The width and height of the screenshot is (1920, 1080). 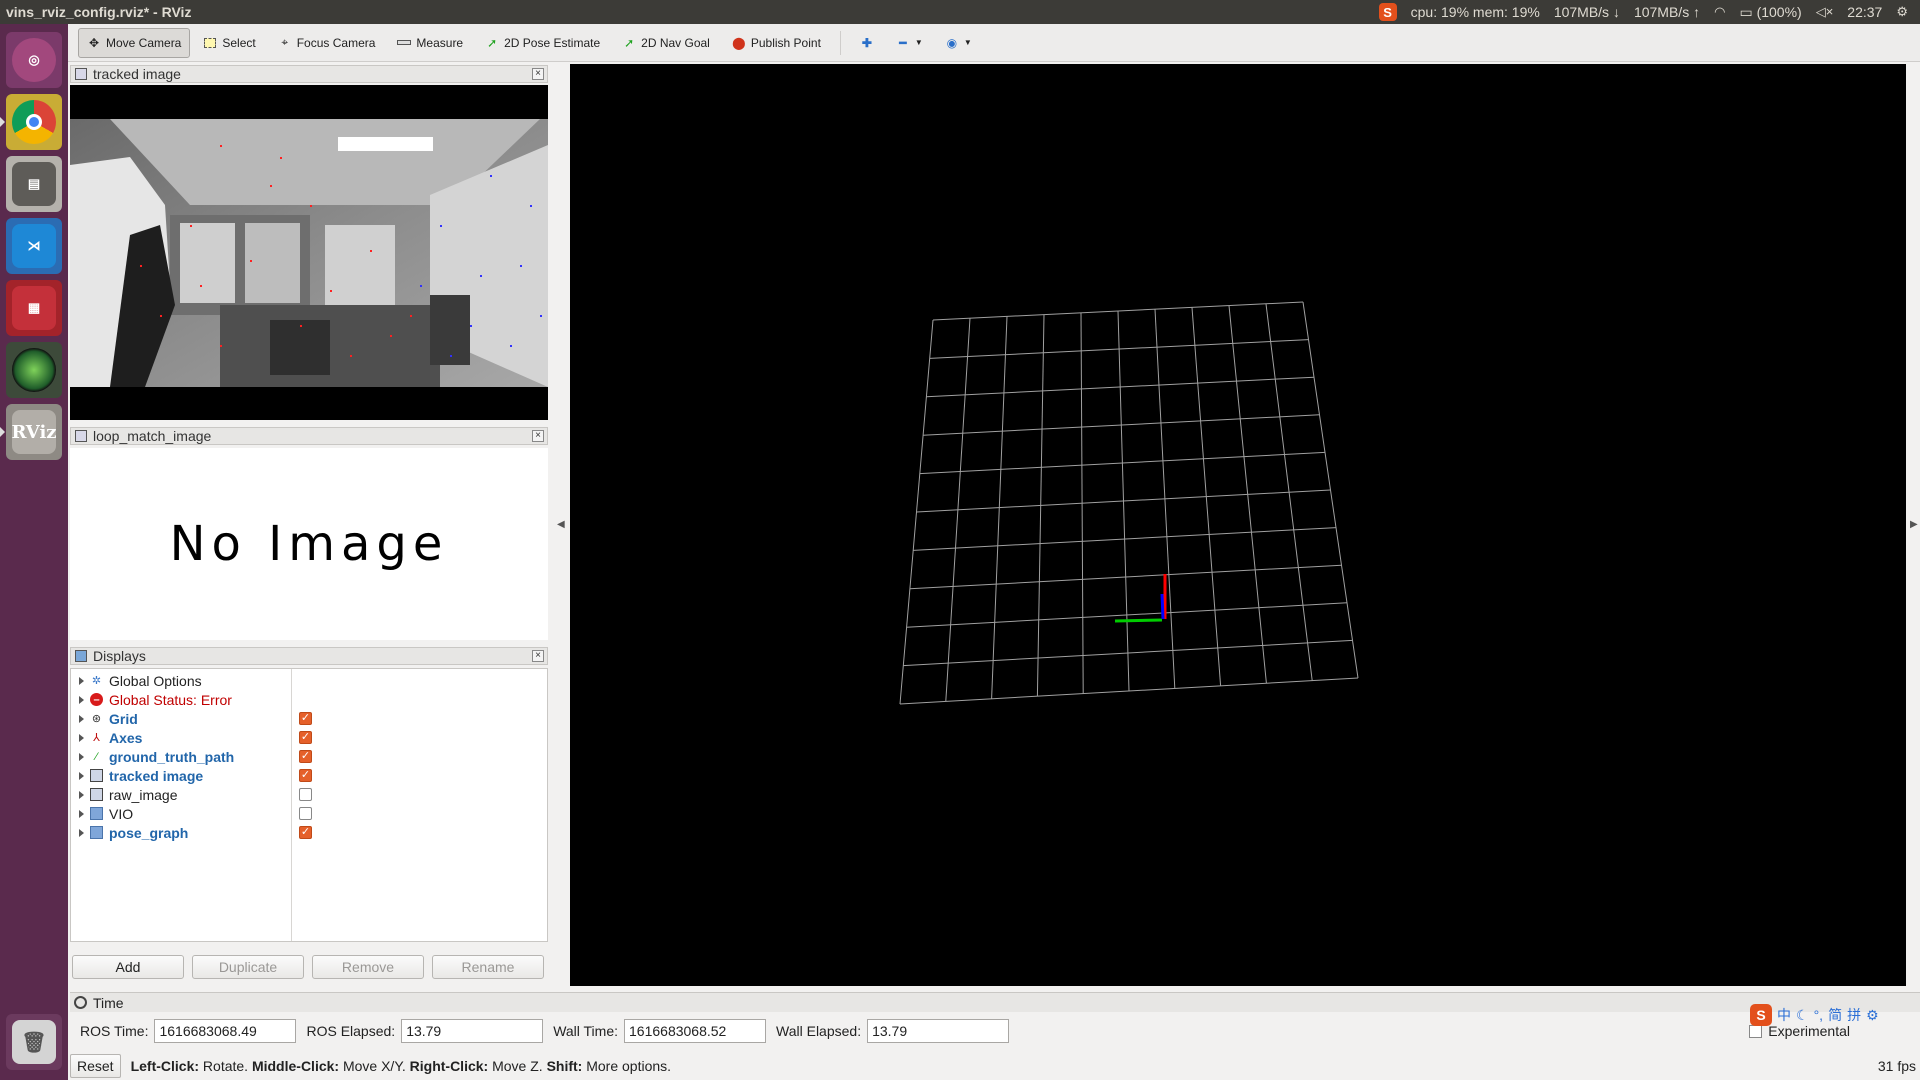 I want to click on remove-tool-button: ━ ▼, so click(x=909, y=43).